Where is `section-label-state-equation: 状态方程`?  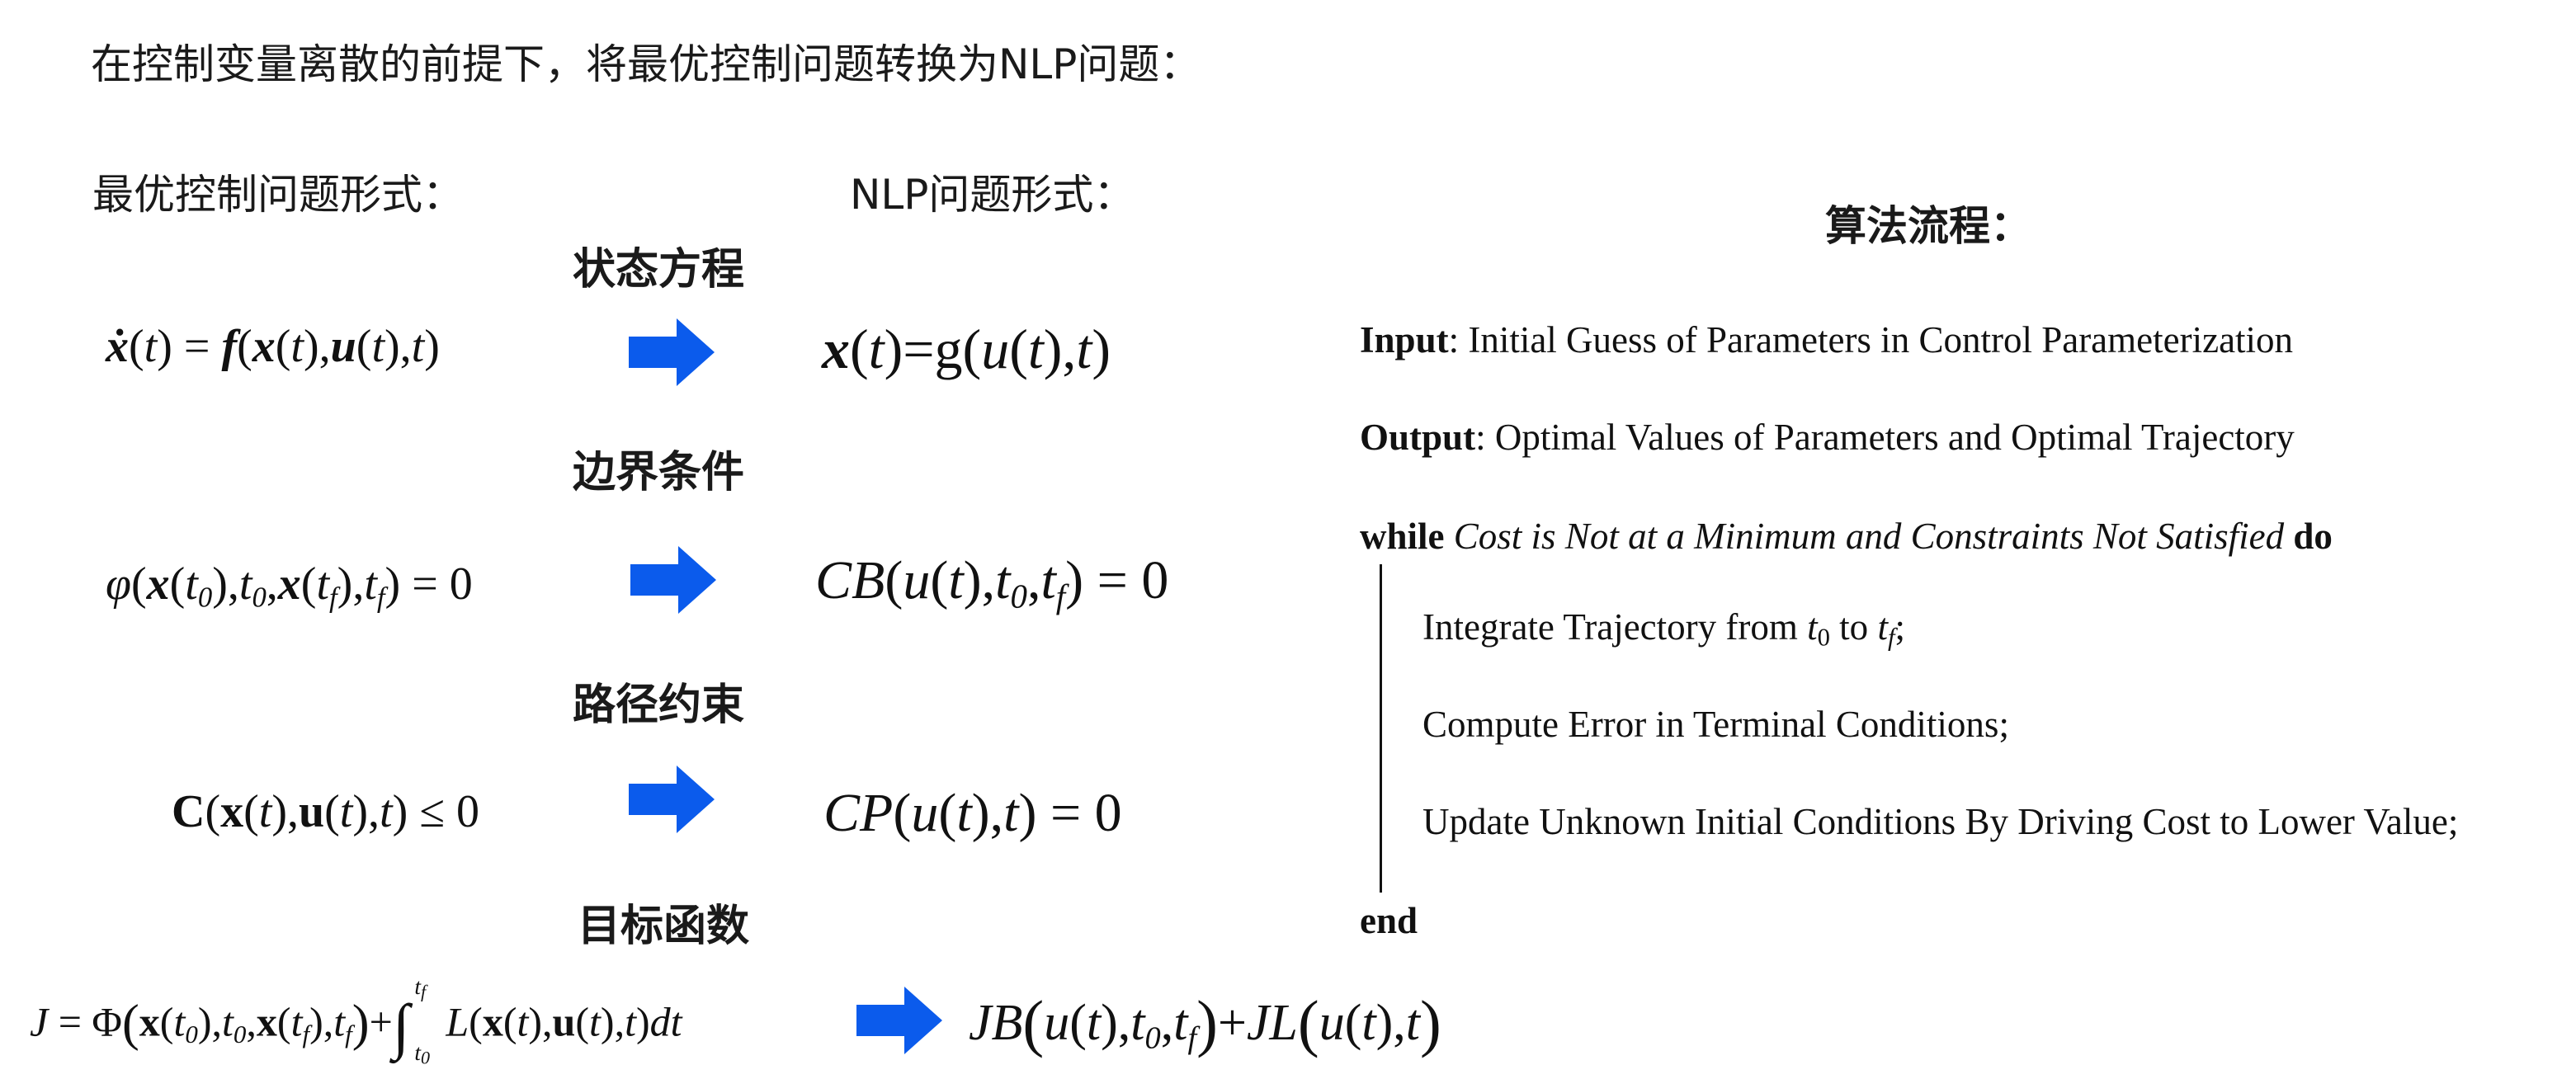 section-label-state-equation: 状态方程 is located at coordinates (659, 269).